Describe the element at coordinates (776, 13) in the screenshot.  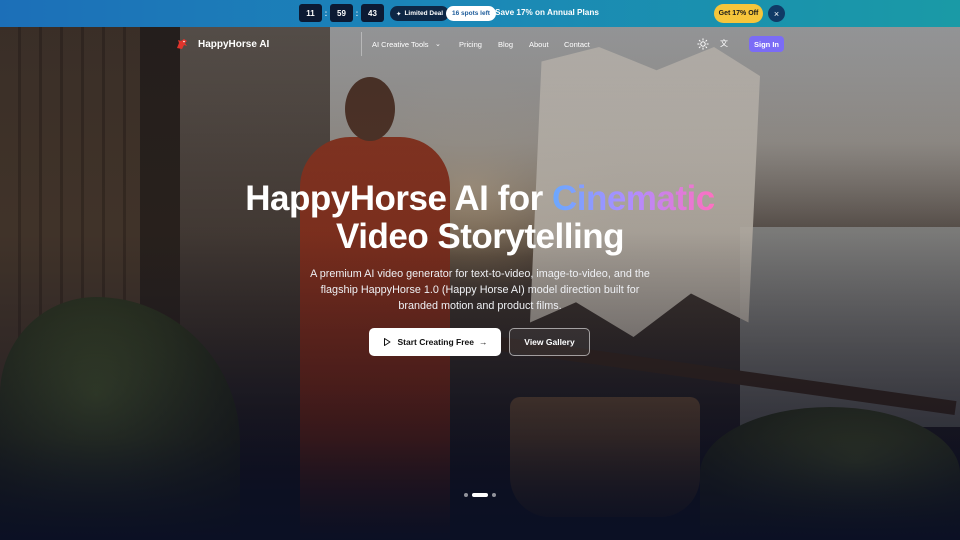
I see `close-icon: ×` at that location.